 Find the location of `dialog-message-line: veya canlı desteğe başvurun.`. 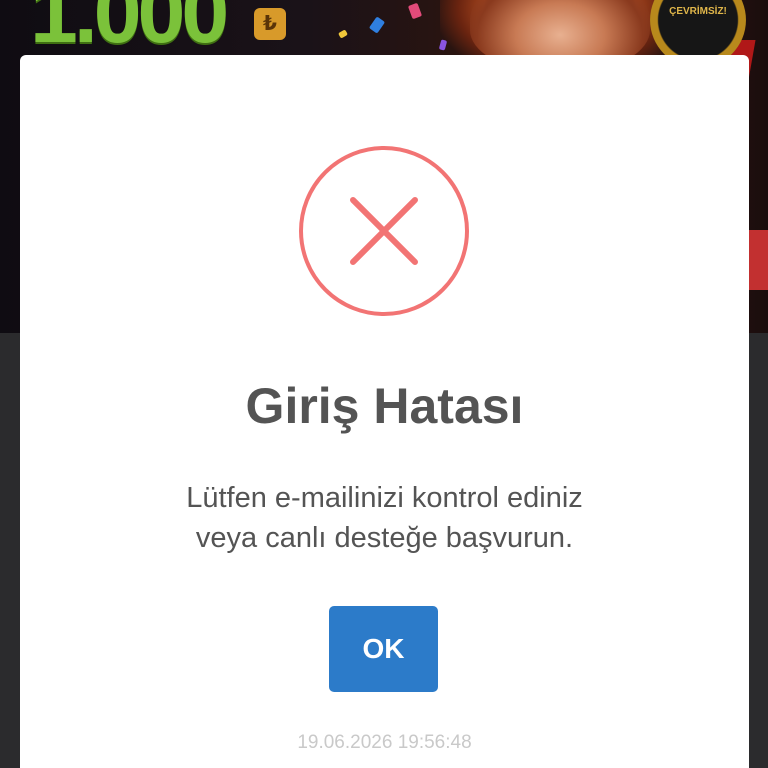

dialog-message-line: veya canlı desteğe başvurun. is located at coordinates (384, 538).